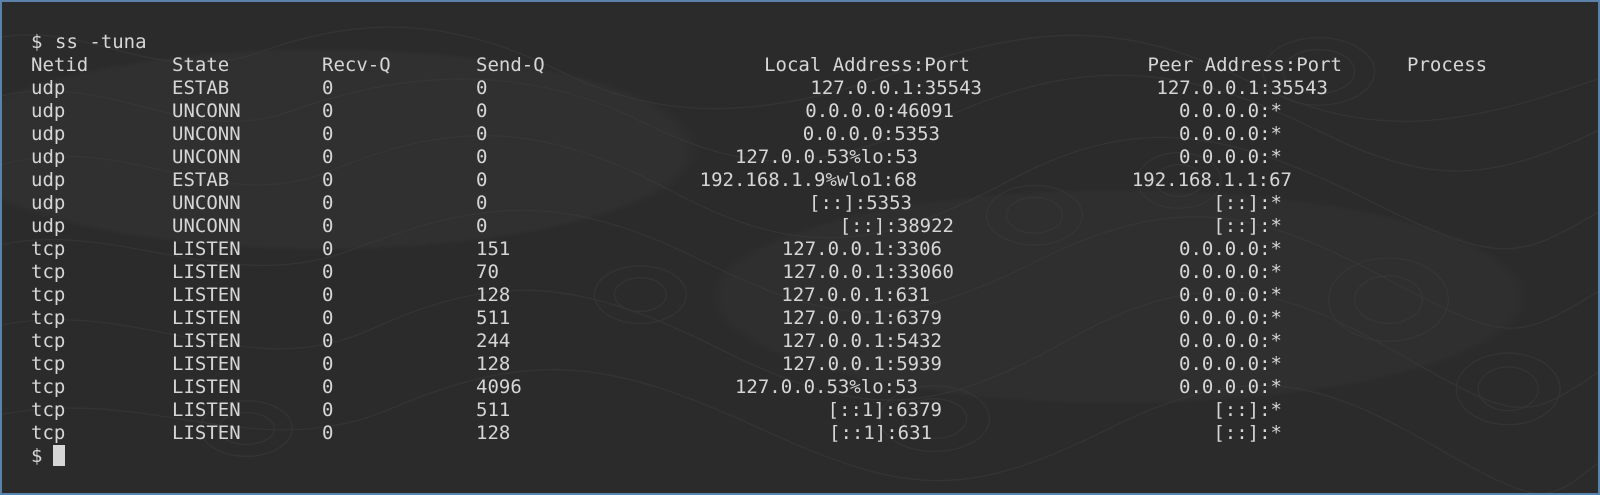  What do you see at coordinates (493, 341) in the screenshot?
I see `send-q-cell: 244` at bounding box center [493, 341].